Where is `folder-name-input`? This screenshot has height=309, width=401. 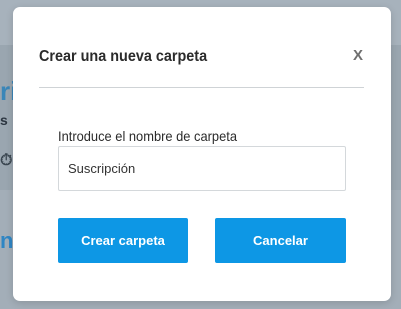 folder-name-input is located at coordinates (202, 168).